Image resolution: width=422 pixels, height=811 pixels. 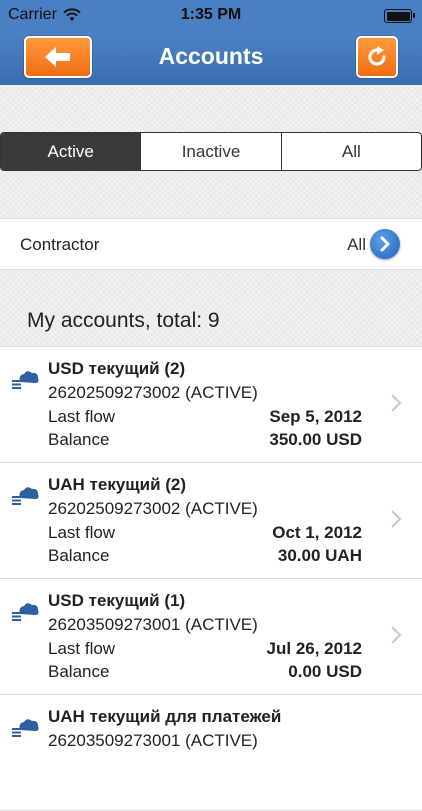 What do you see at coordinates (211, 58) in the screenshot?
I see `nav-bar: Accounts` at bounding box center [211, 58].